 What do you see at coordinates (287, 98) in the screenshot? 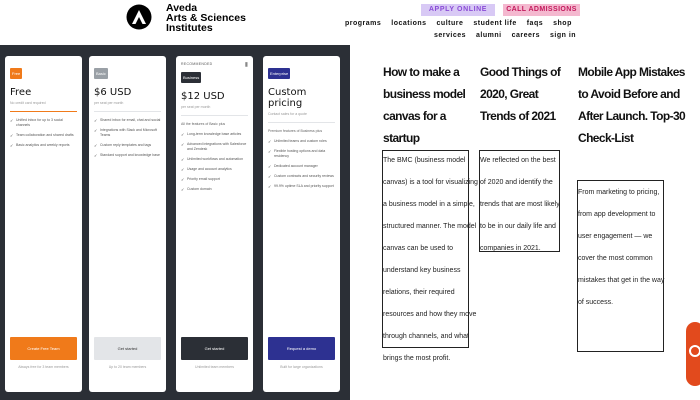
I see `plan-price: Custom pricing` at bounding box center [287, 98].